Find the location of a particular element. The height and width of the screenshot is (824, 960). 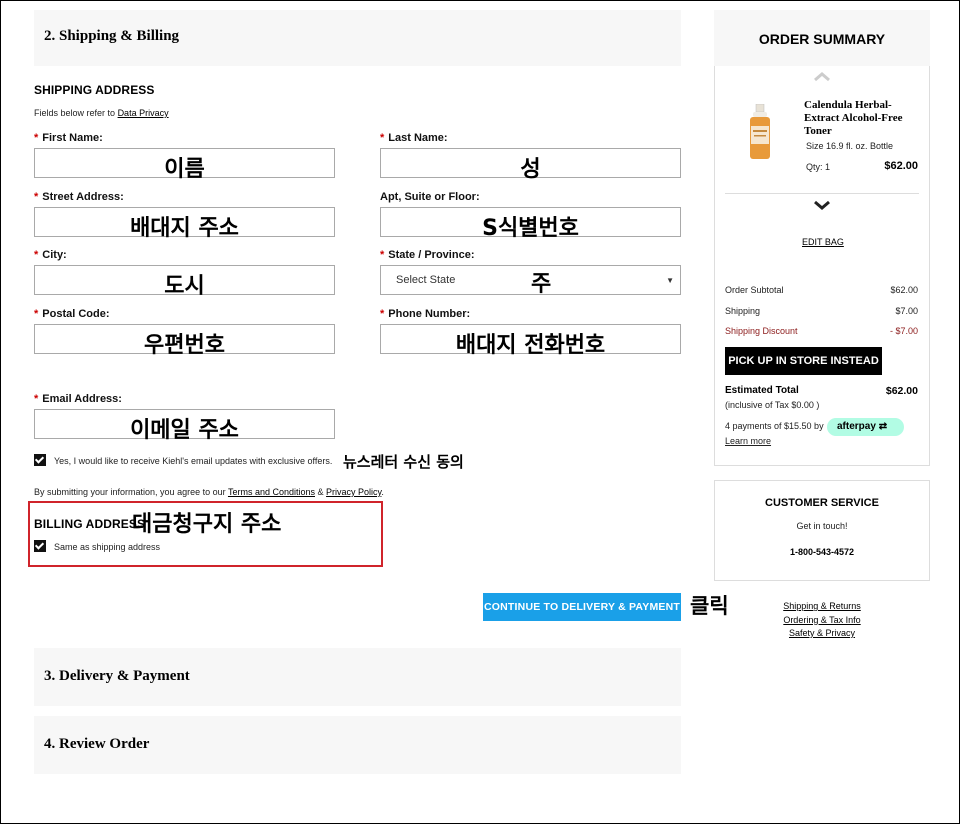

divider is located at coordinates (822, 193).